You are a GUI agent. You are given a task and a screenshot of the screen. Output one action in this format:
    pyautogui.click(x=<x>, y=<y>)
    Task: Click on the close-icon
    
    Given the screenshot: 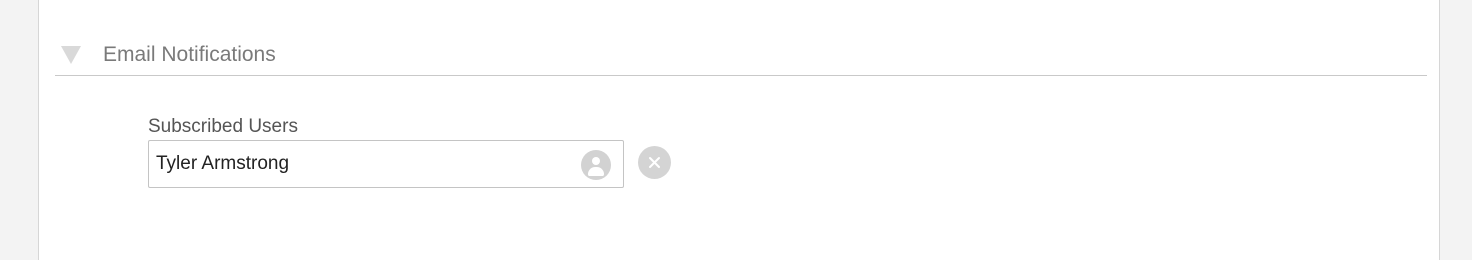 What is the action you would take?
    pyautogui.click(x=654, y=162)
    